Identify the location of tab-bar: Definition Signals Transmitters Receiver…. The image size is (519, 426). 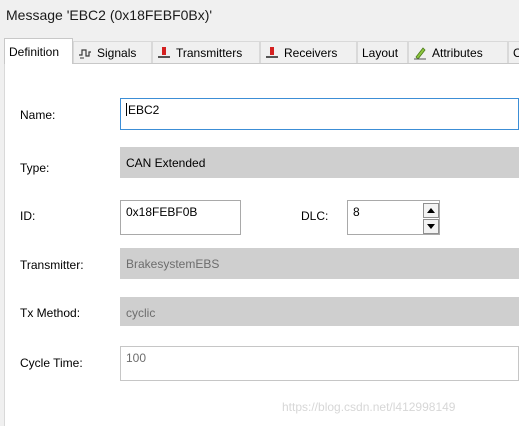
(261, 51).